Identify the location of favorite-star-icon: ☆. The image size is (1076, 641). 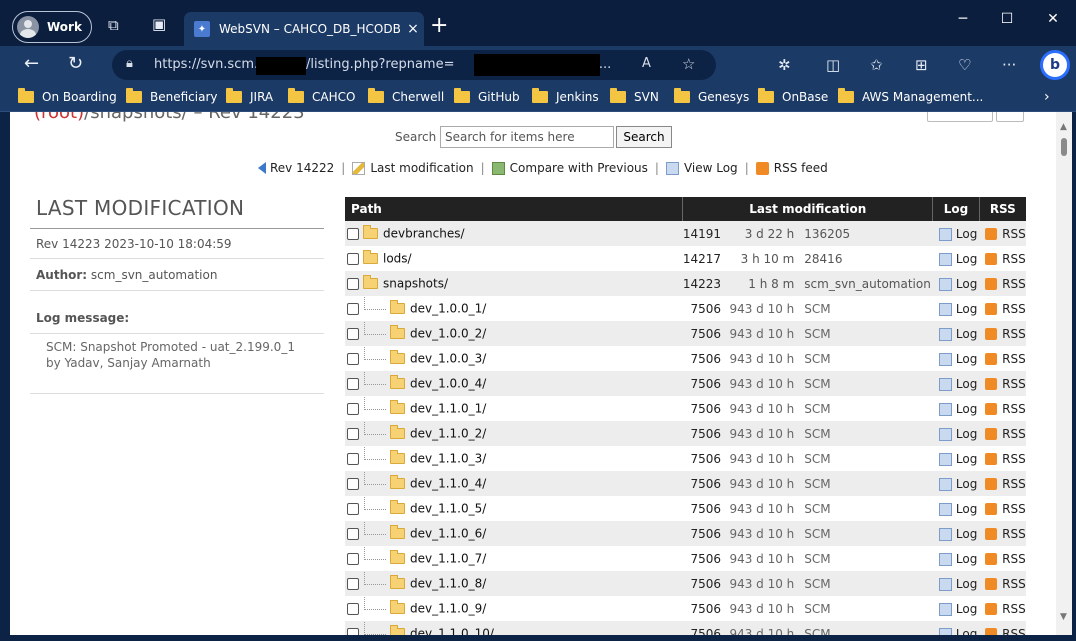
(688, 64).